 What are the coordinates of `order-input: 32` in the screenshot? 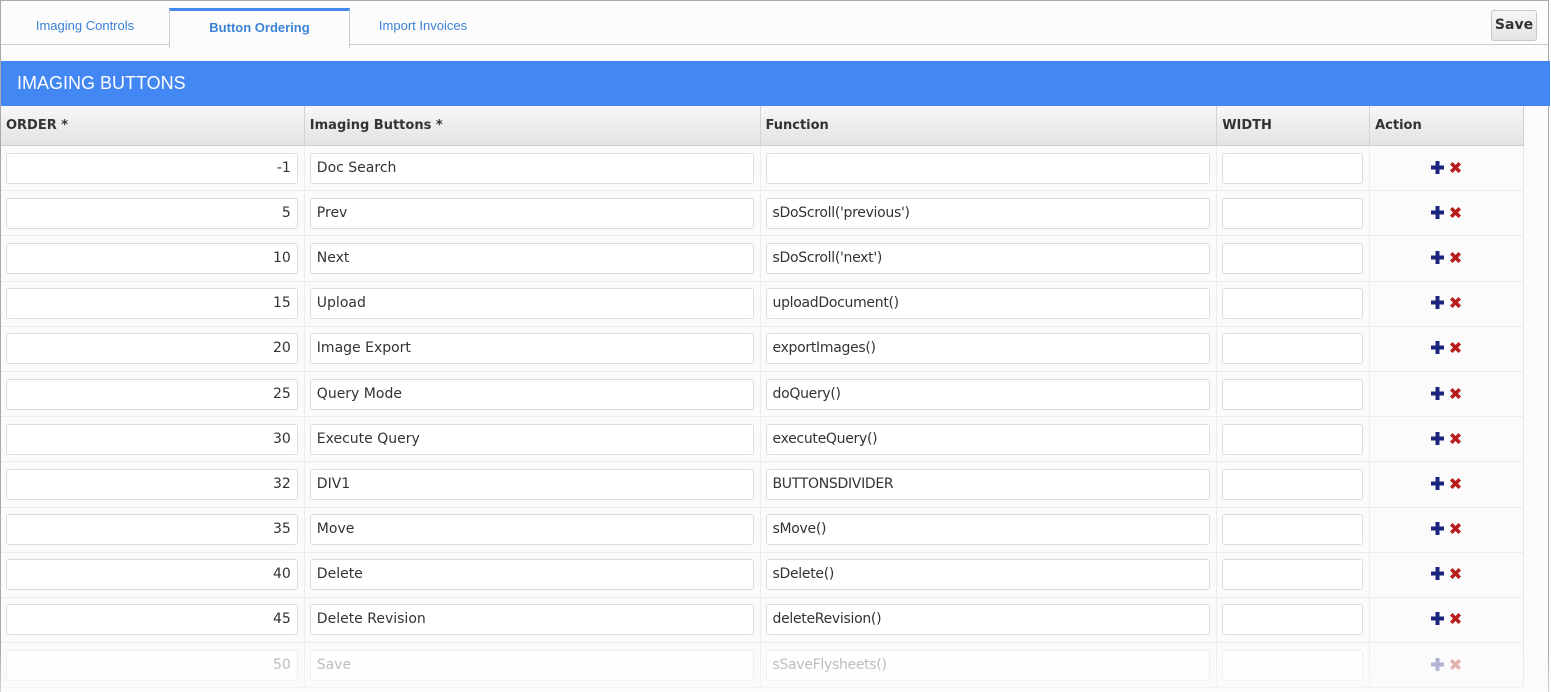 It's located at (152, 484).